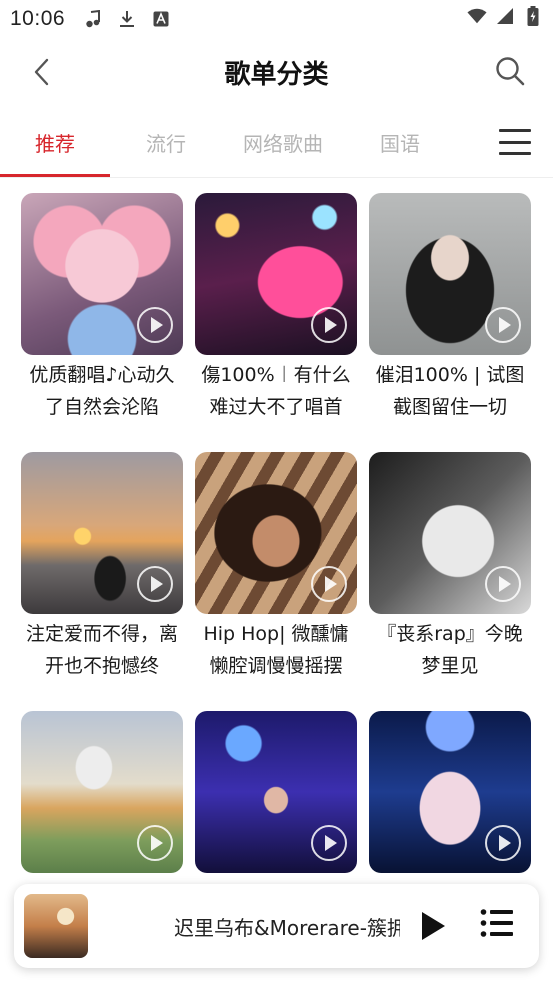 The image size is (553, 983). Describe the element at coordinates (161, 19) in the screenshot. I see `a-badge-icon` at that location.